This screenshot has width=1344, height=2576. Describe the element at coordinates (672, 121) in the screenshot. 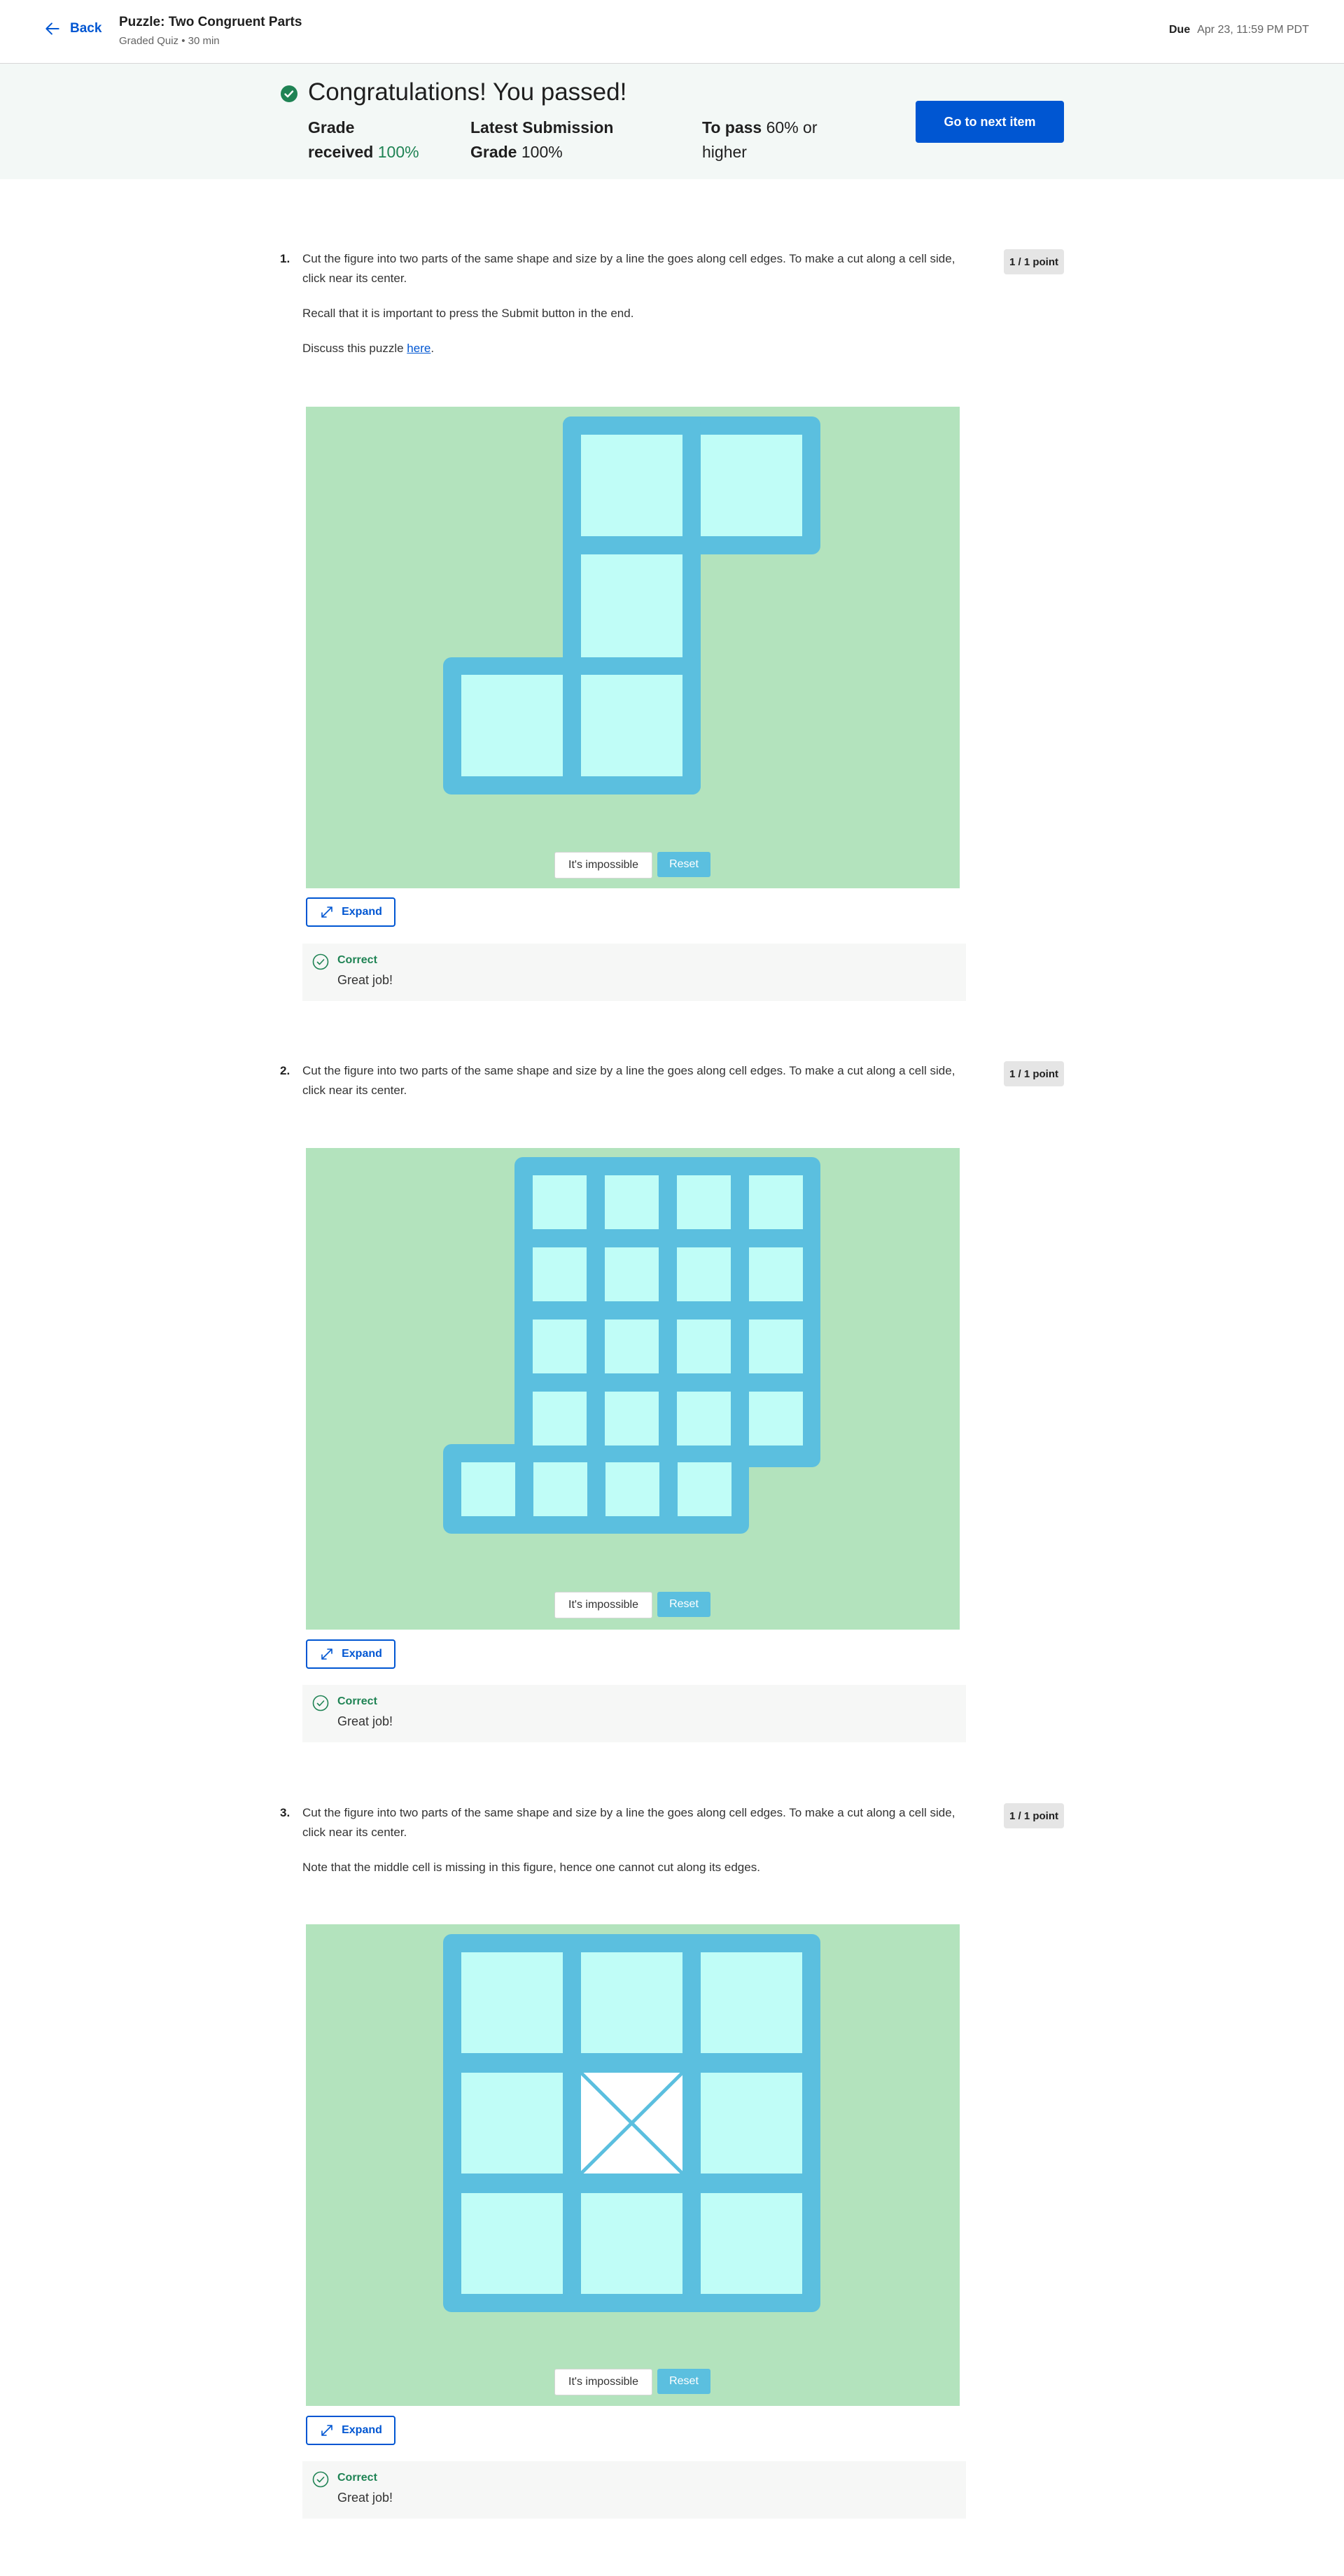

I see `result-banner` at that location.